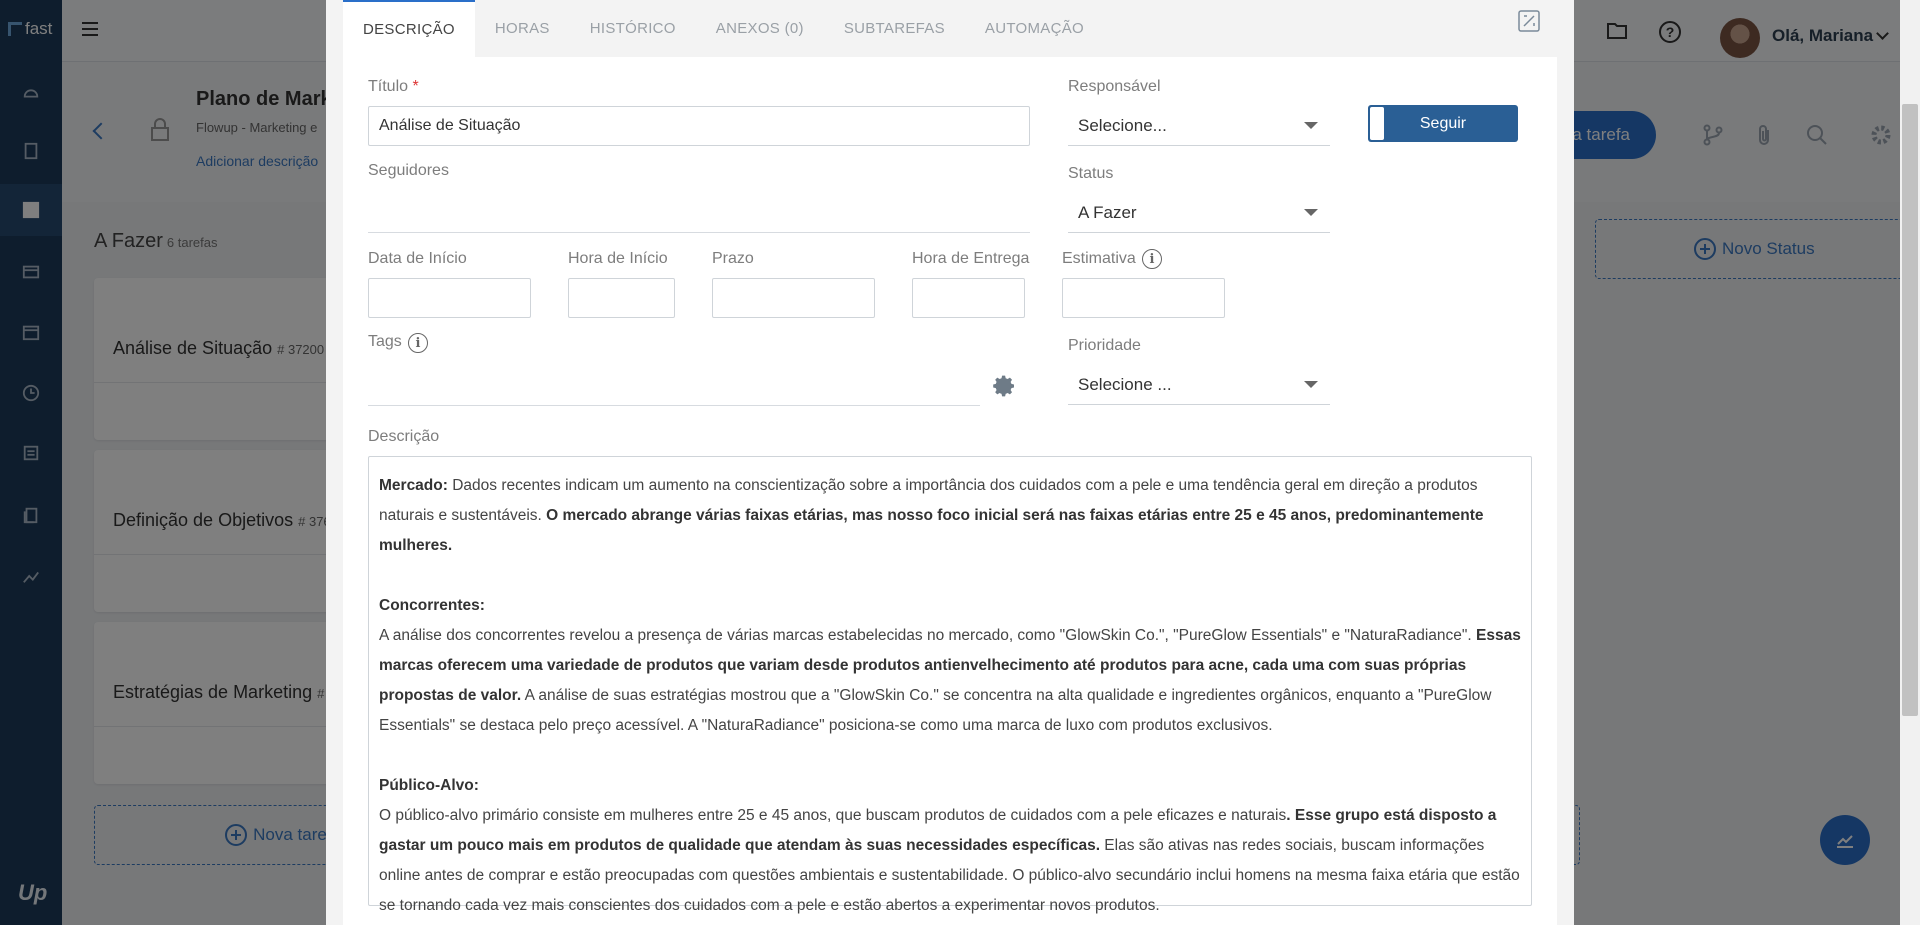  Describe the element at coordinates (408, 170) in the screenshot. I see `followers-label: Seguidores` at that location.